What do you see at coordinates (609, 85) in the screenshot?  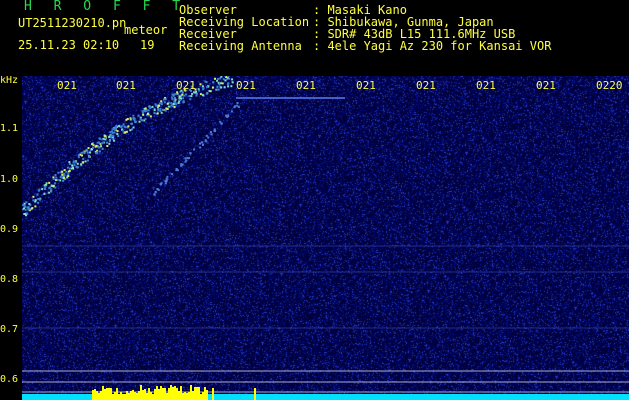 I see `x-tick: 0220` at bounding box center [609, 85].